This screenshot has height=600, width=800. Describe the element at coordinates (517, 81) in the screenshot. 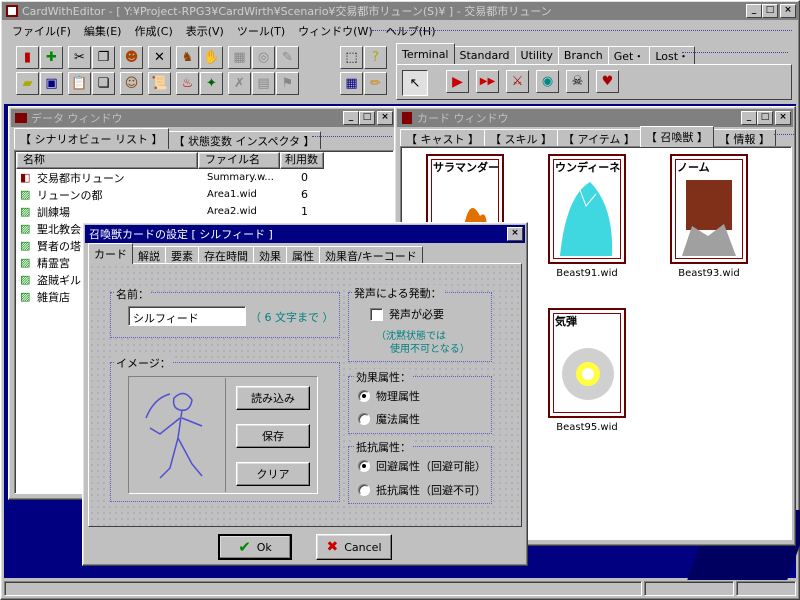

I see `sword-icon: ⚔` at that location.